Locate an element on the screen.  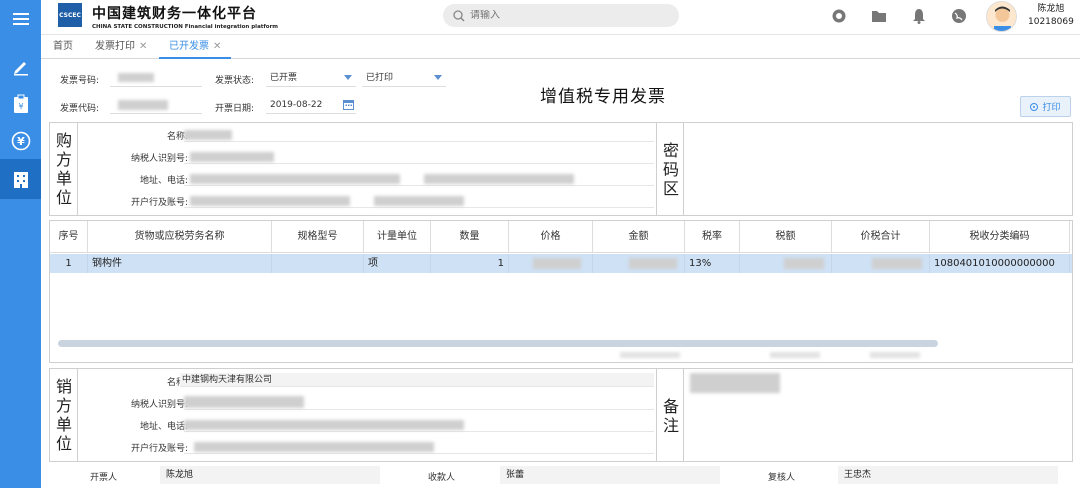
brand-title: 中国建筑财务一体化平台 is located at coordinates (174, 14).